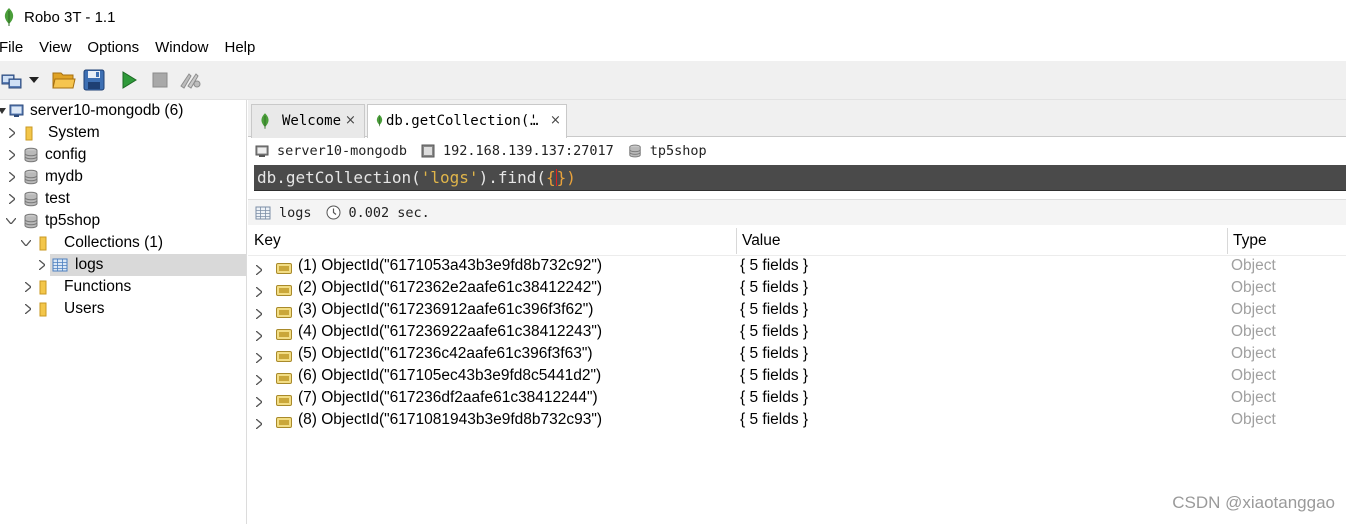 The height and width of the screenshot is (524, 1346). What do you see at coordinates (70, 17) in the screenshot?
I see `window-title: Robo 3T - 1.1` at bounding box center [70, 17].